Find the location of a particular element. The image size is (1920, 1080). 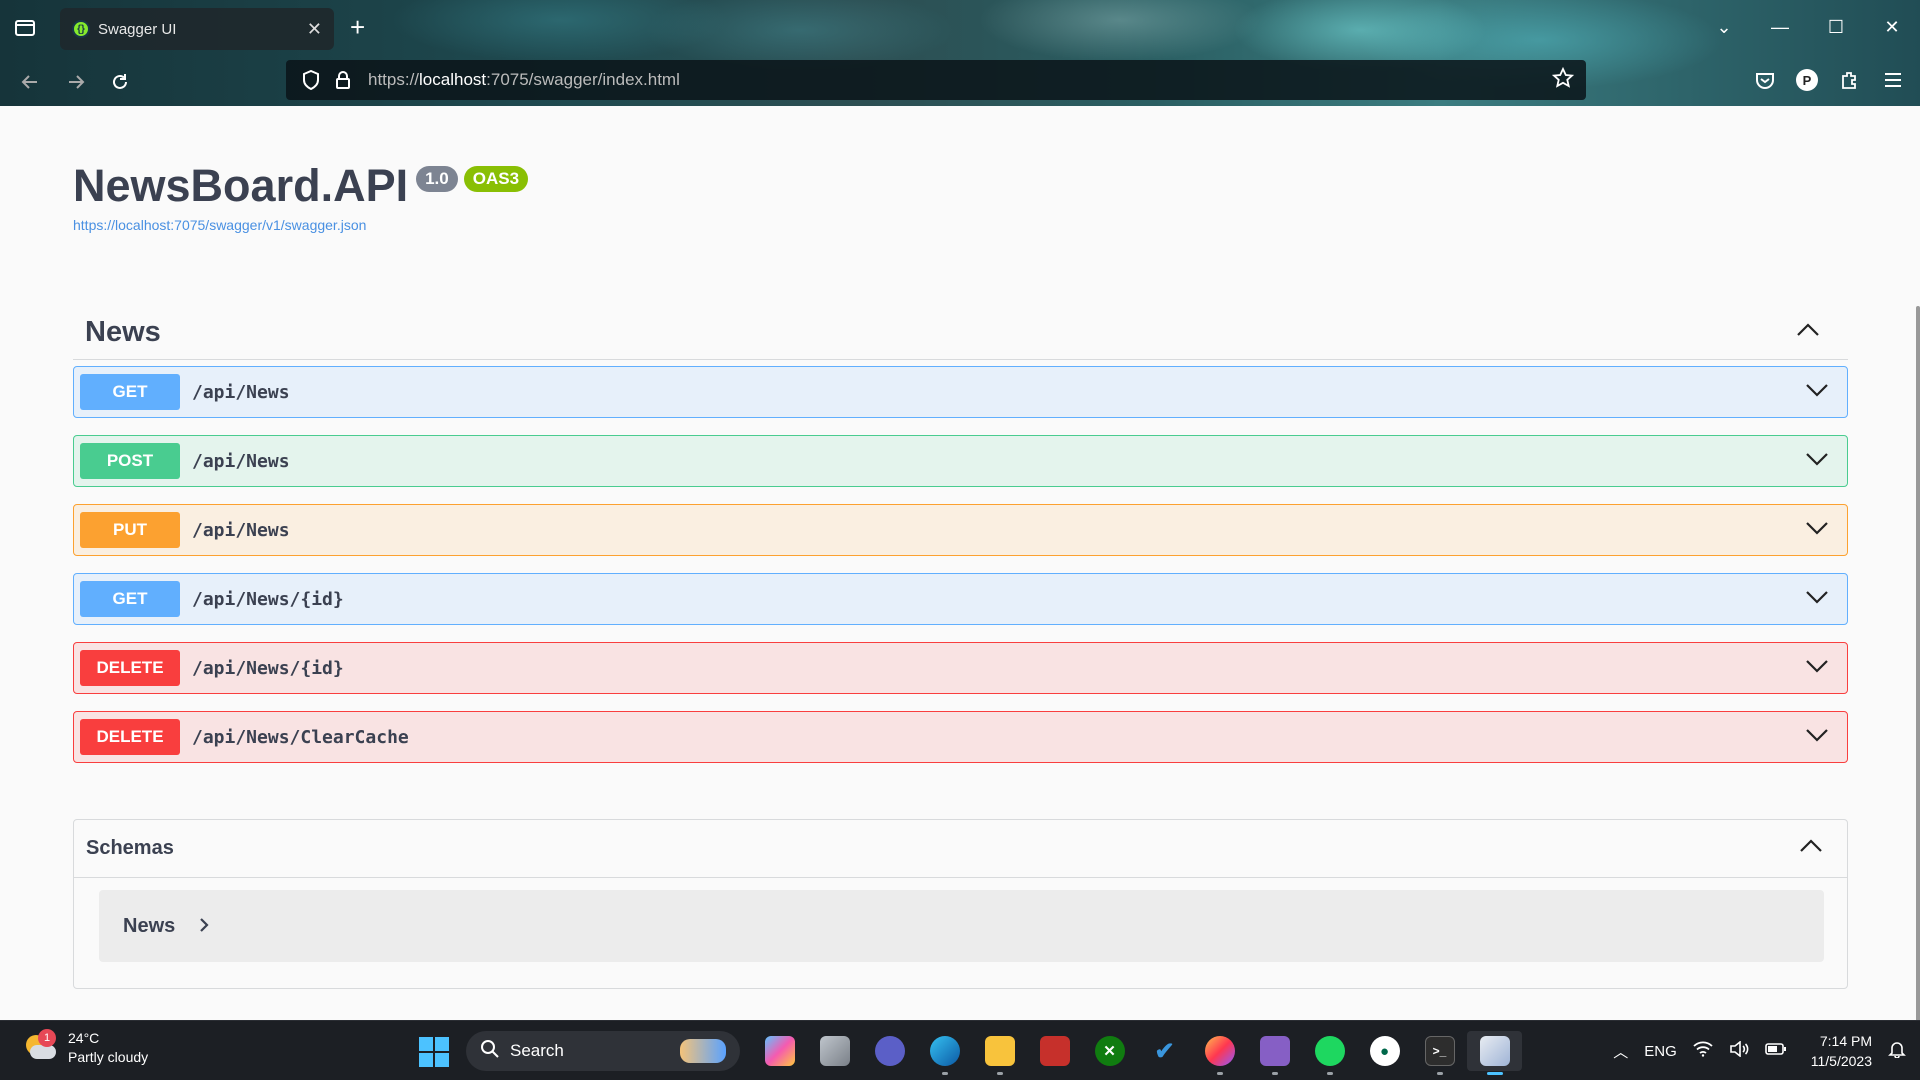

file-explorer-icon is located at coordinates (999, 1051).